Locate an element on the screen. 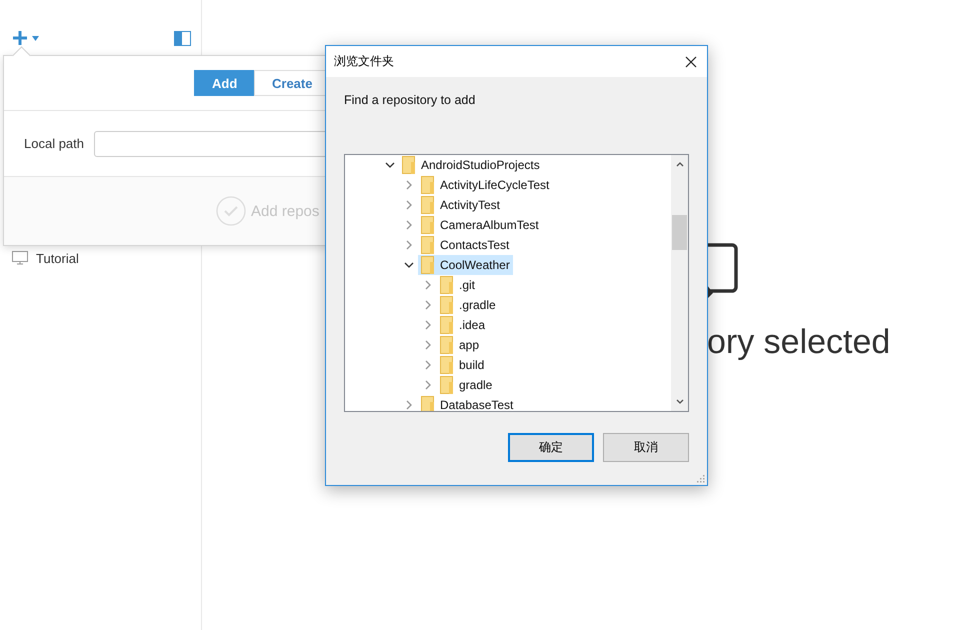  folder-item: CameraAlbumTest is located at coordinates (480, 225).